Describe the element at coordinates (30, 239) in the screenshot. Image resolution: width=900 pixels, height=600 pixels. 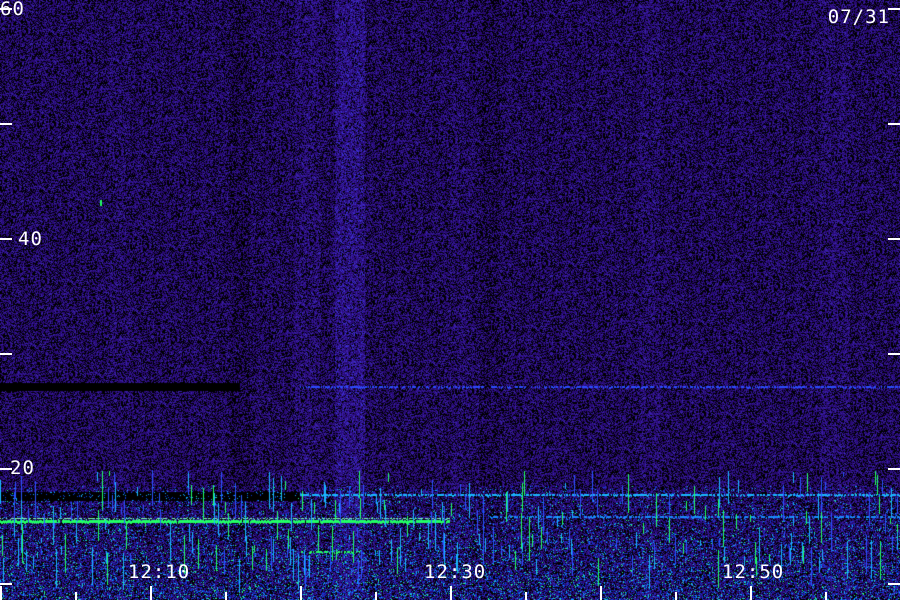
I see `y-label-40: 40` at that location.